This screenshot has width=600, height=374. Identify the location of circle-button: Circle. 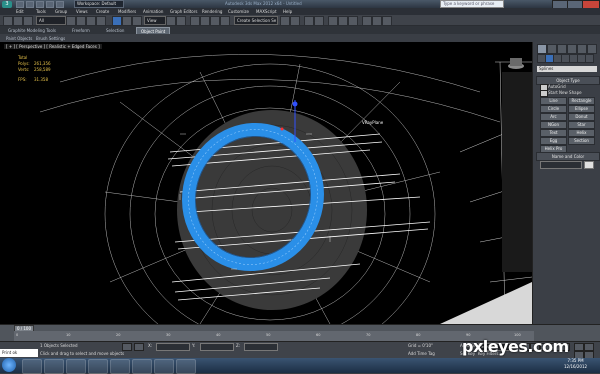
(553, 109).